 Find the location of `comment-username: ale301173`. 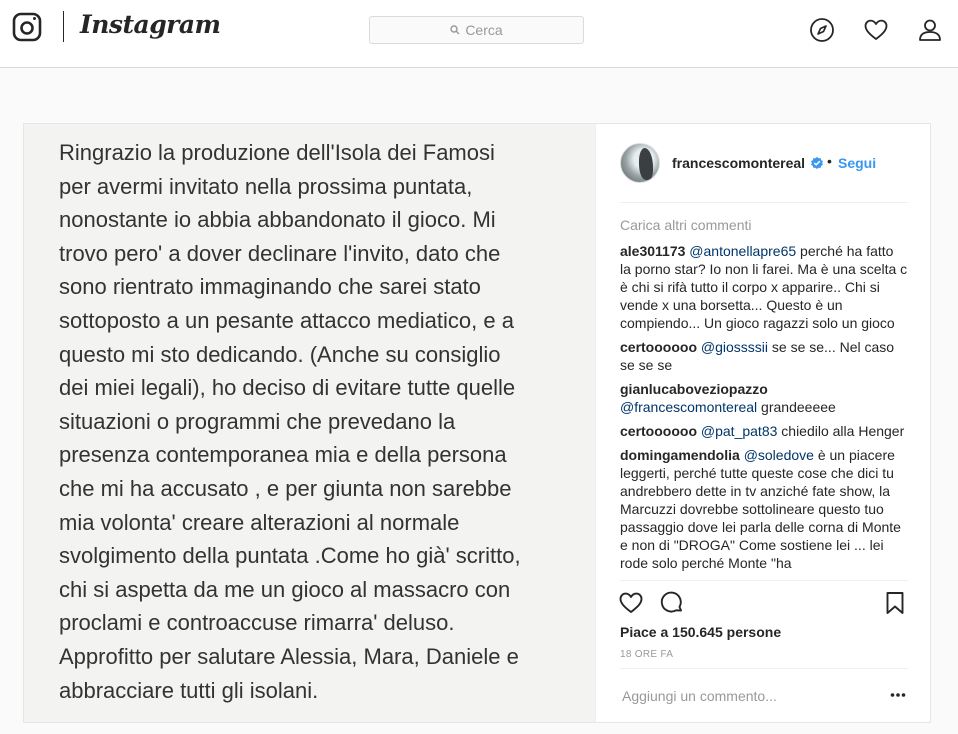

comment-username: ale301173 is located at coordinates (652, 251).